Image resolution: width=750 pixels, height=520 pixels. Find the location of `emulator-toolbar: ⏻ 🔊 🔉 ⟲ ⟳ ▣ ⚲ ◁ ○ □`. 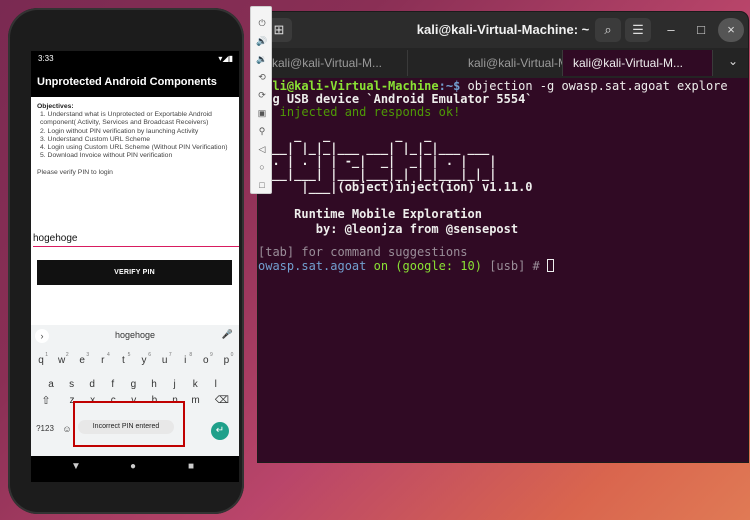

emulator-toolbar: ⏻ 🔊 🔉 ⟲ ⟳ ▣ ⚲ ◁ ○ □ is located at coordinates (261, 100).